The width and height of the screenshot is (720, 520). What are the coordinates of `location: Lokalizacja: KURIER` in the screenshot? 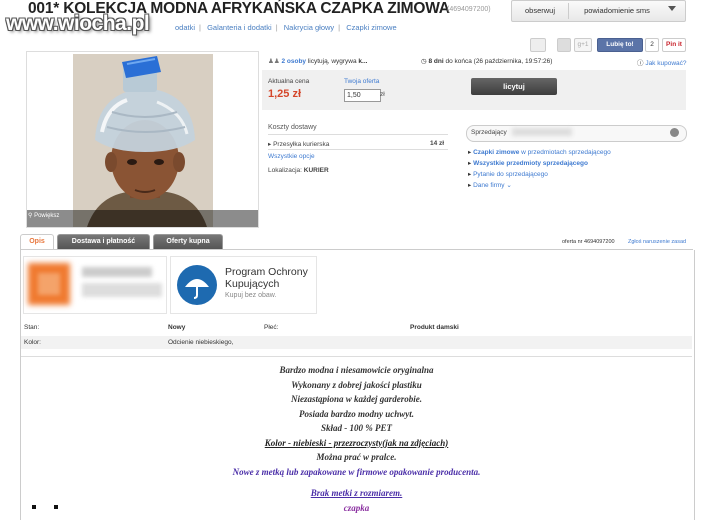 It's located at (298, 170).